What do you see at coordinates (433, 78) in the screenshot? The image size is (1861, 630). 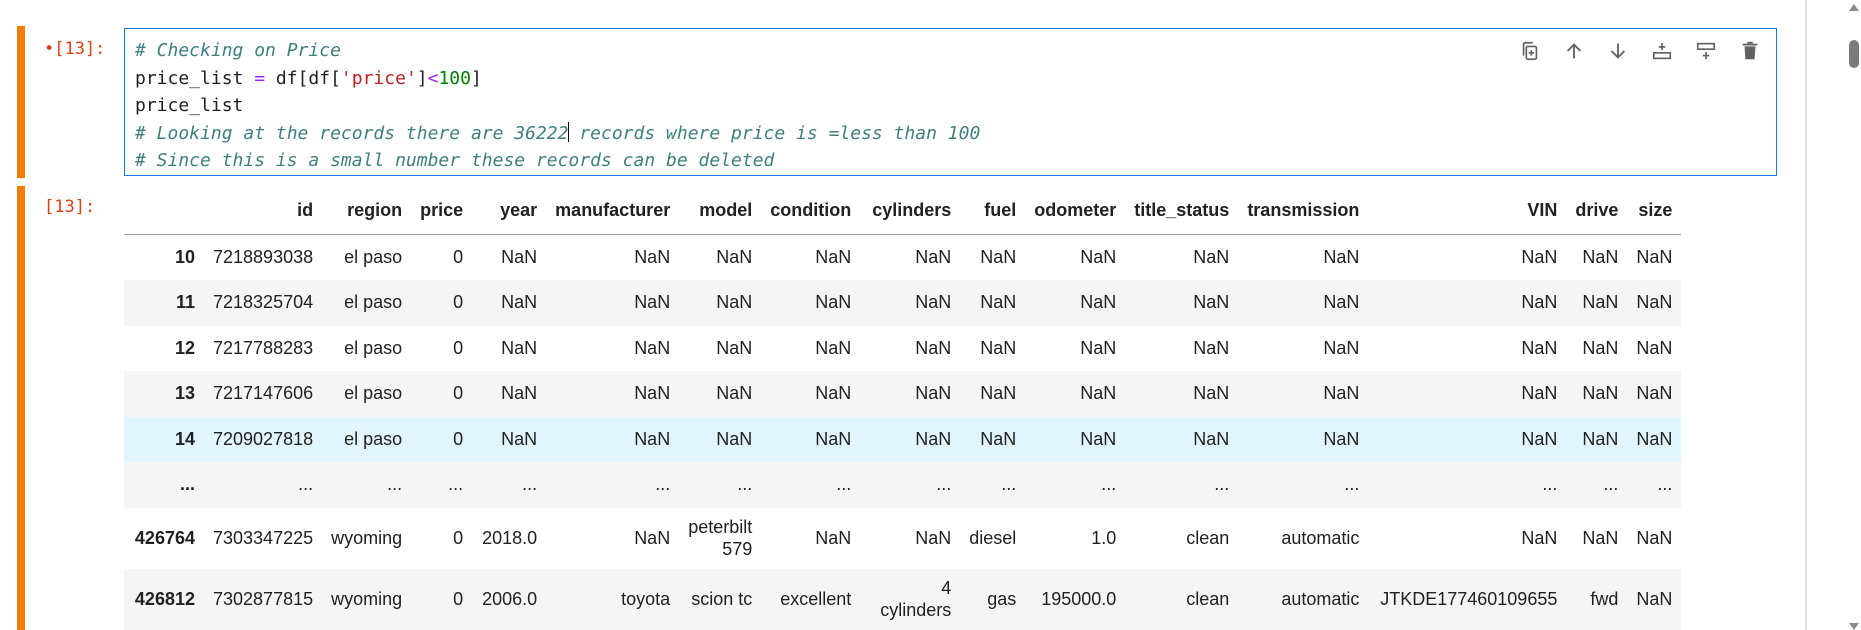 I see `code-lt: <` at bounding box center [433, 78].